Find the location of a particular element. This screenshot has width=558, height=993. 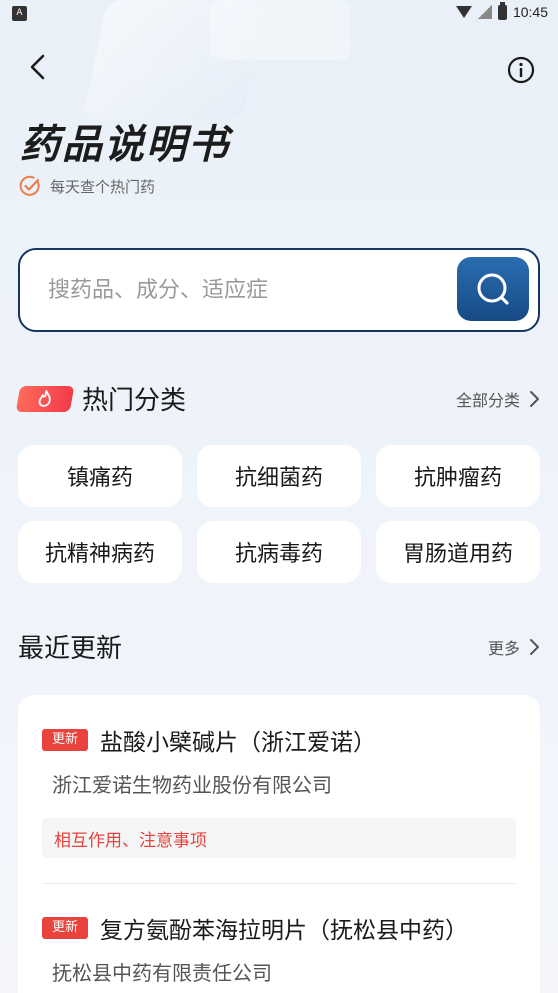

all-categories-link: 全部分类 is located at coordinates (498, 399).